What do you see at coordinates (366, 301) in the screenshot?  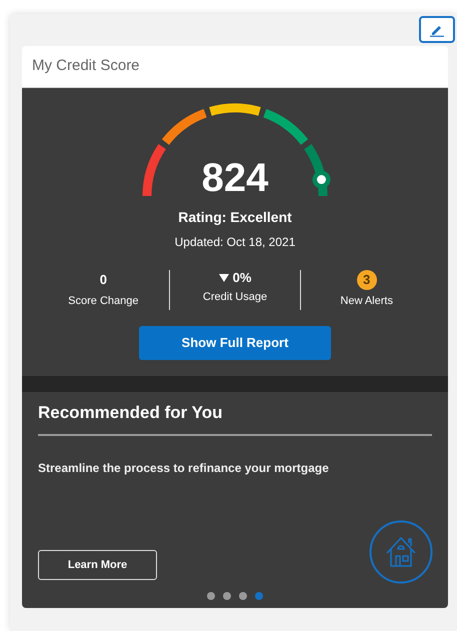 I see `stat-label: New Alerts` at bounding box center [366, 301].